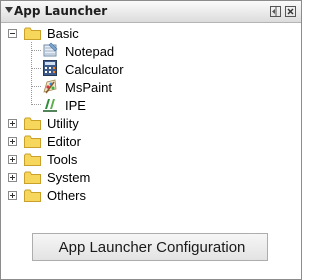 The width and height of the screenshot is (320, 280). What do you see at coordinates (62, 159) in the screenshot?
I see `tree-group-label: Tools` at bounding box center [62, 159].